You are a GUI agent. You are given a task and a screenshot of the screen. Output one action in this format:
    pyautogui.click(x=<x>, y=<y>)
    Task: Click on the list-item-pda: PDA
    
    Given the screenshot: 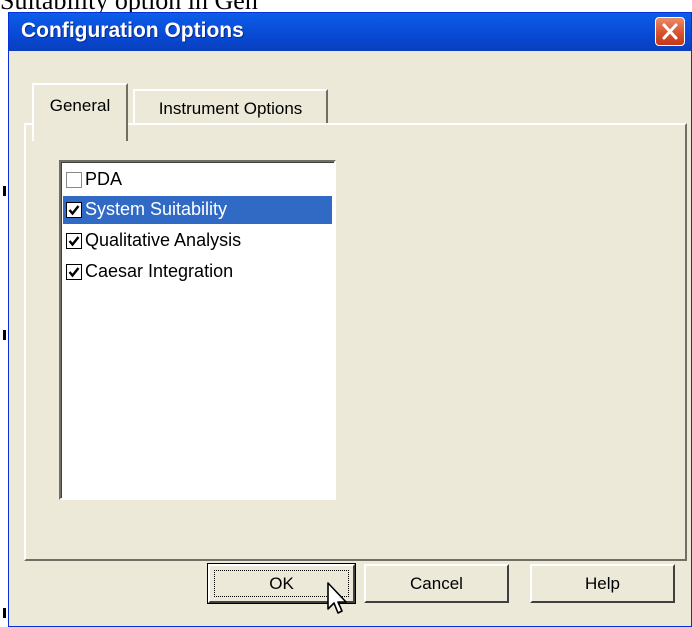 What is the action you would take?
    pyautogui.click(x=197, y=180)
    